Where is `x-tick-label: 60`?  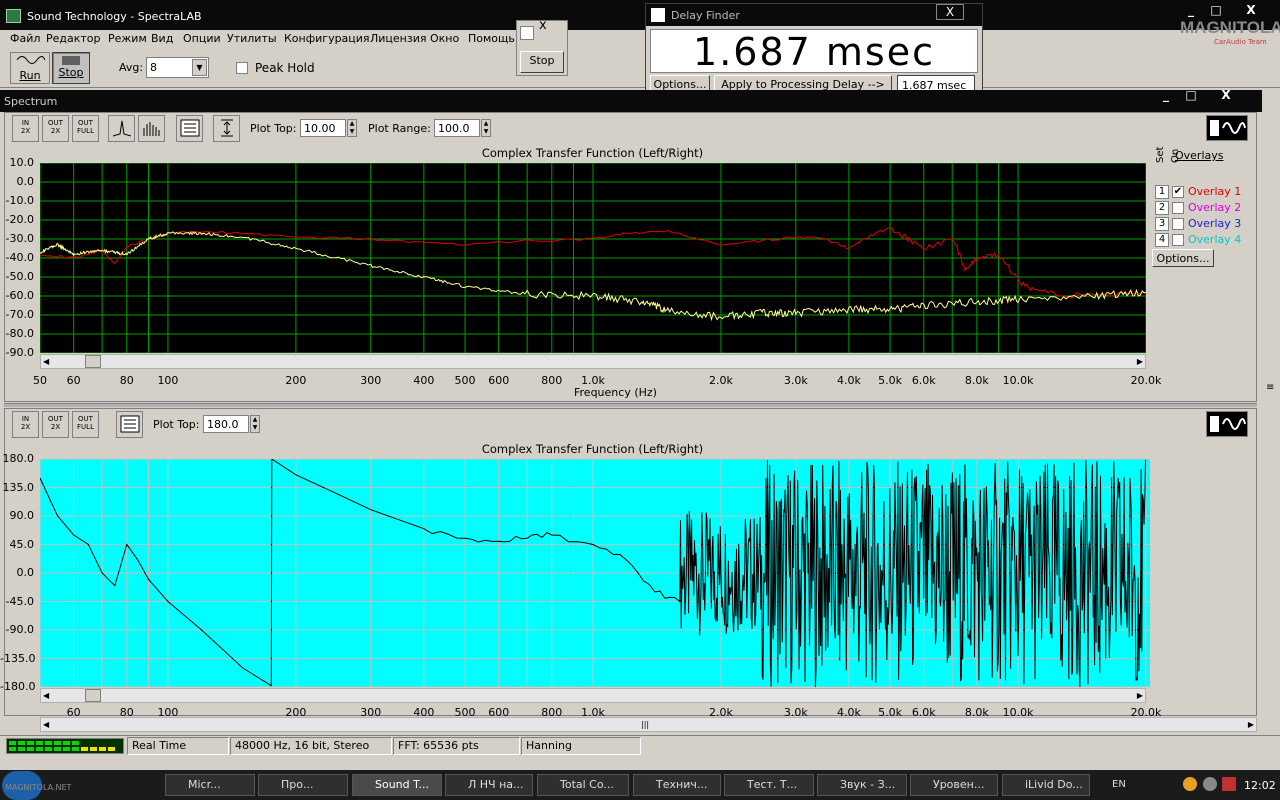 x-tick-label: 60 is located at coordinates (73, 380).